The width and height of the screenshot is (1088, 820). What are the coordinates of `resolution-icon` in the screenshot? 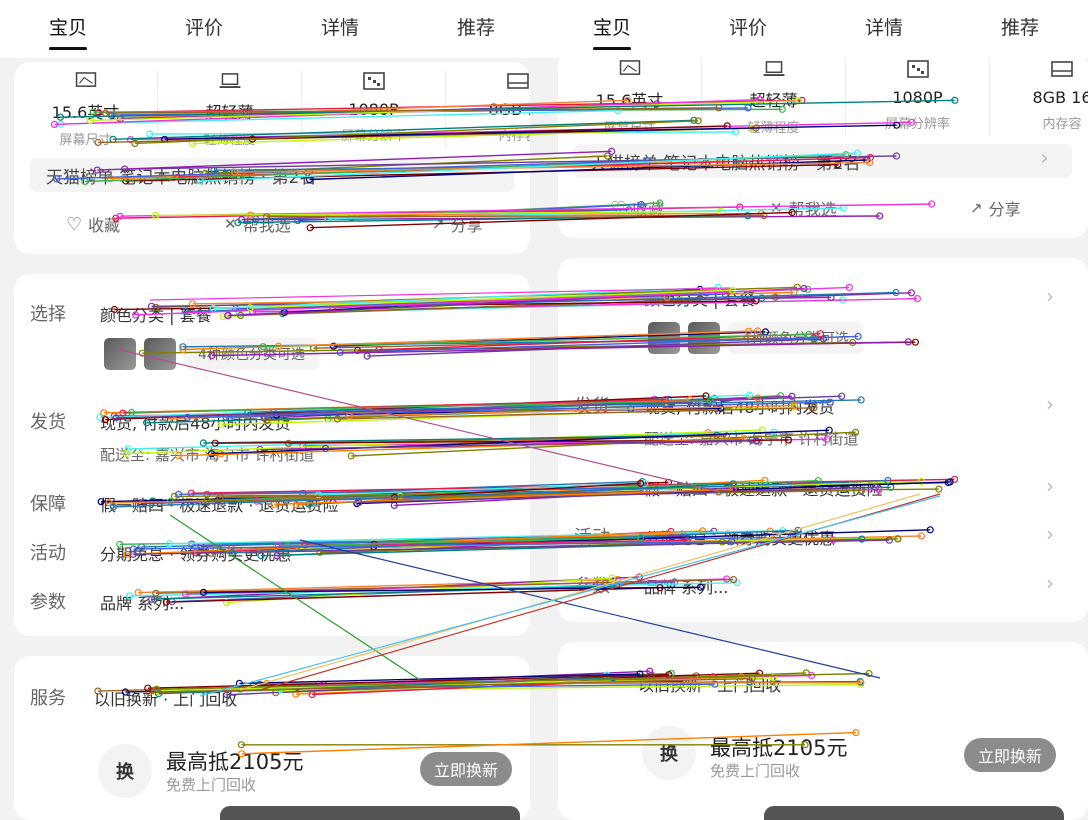 It's located at (373, 81).